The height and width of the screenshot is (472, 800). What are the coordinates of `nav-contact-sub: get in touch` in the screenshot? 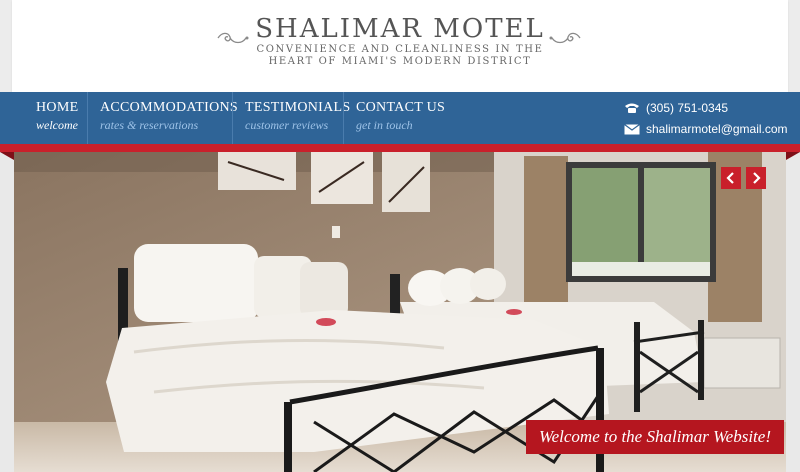 It's located at (384, 125).